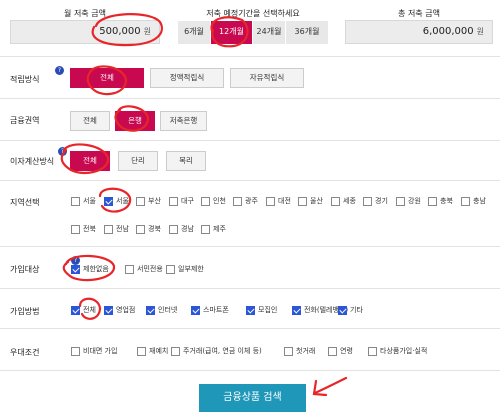 The height and width of the screenshot is (415, 500). Describe the element at coordinates (473, 201) in the screenshot. I see `region-checkbox-12: 충남` at that location.